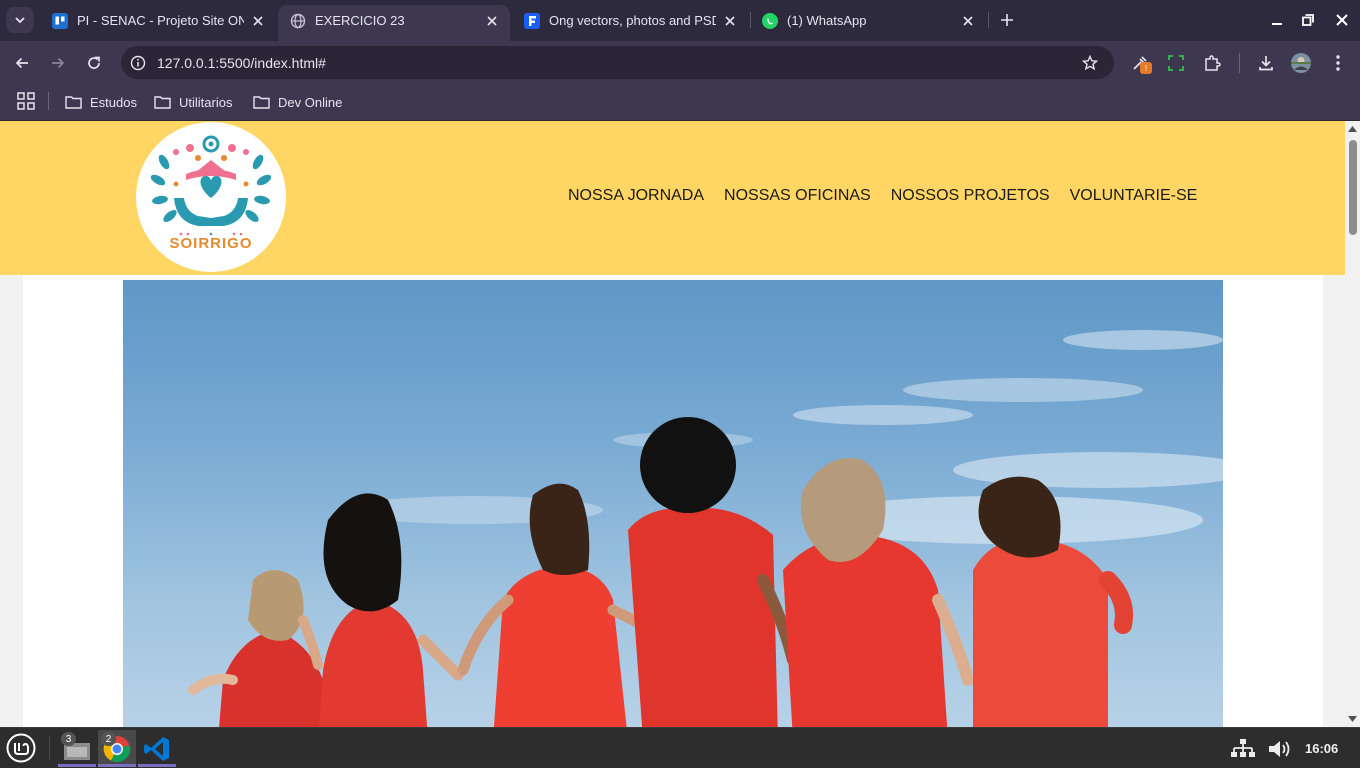  What do you see at coordinates (636, 196) in the screenshot?
I see `nav-link-nossa-jornada: NOSSA JORNADA` at bounding box center [636, 196].